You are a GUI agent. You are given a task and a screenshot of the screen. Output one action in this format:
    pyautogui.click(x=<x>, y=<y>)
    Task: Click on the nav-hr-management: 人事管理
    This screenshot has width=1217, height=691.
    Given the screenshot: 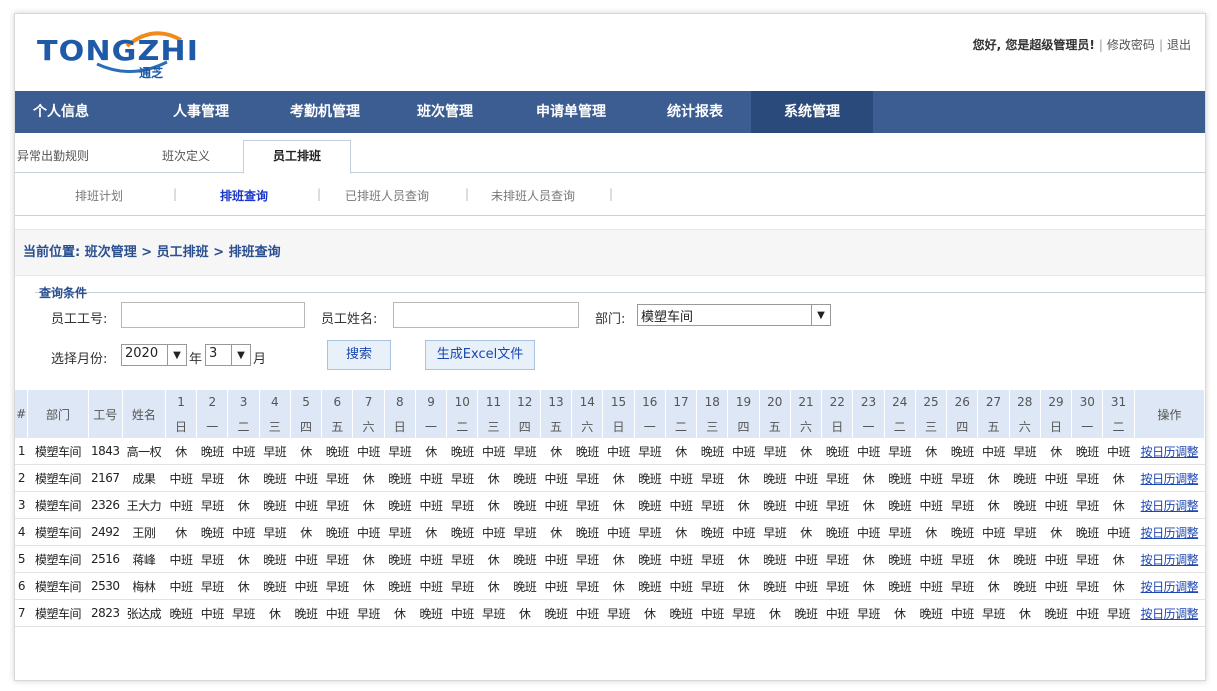 What is the action you would take?
    pyautogui.click(x=201, y=112)
    